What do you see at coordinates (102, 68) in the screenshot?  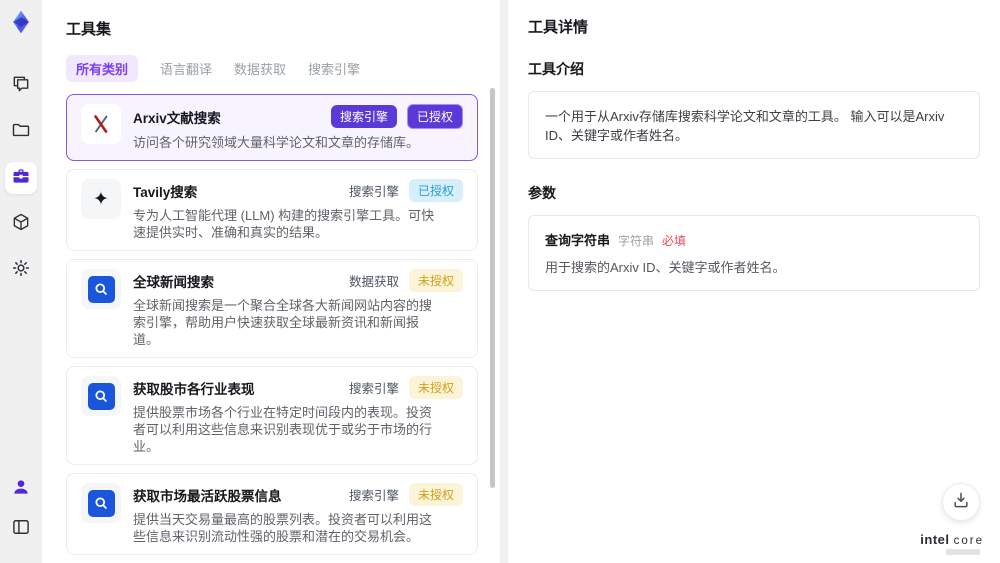 I see `tab-all-categories: 所有类别` at bounding box center [102, 68].